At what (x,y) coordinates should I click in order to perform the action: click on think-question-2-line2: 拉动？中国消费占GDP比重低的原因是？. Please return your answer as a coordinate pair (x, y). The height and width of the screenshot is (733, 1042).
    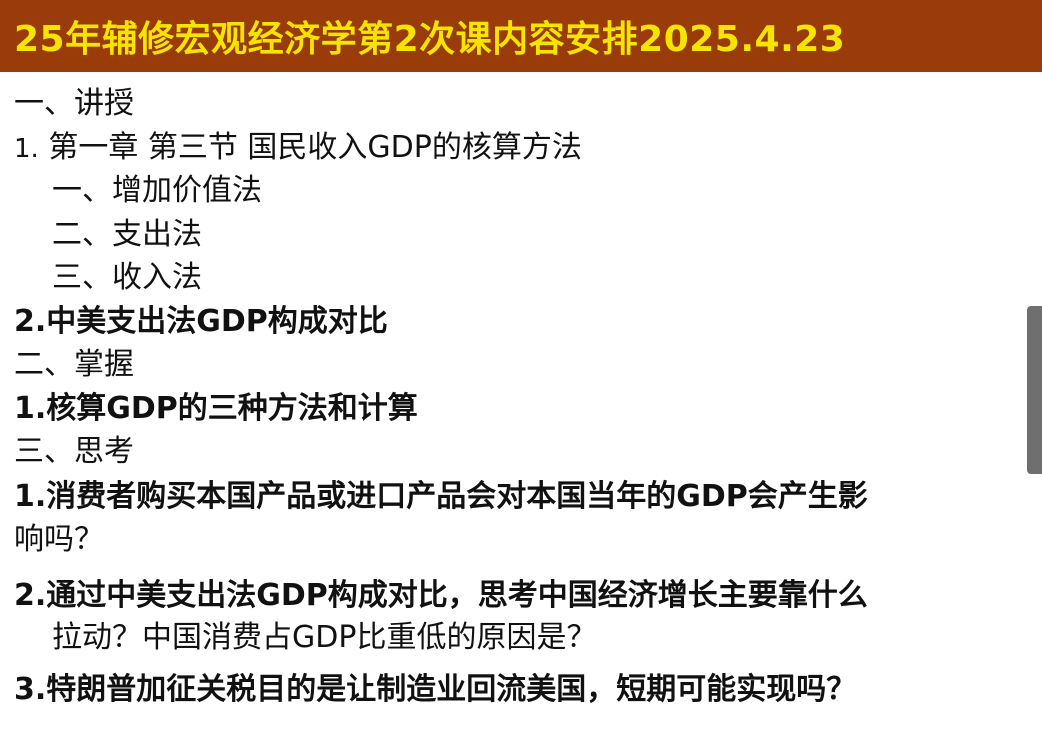
    Looking at the image, I should click on (324, 637).